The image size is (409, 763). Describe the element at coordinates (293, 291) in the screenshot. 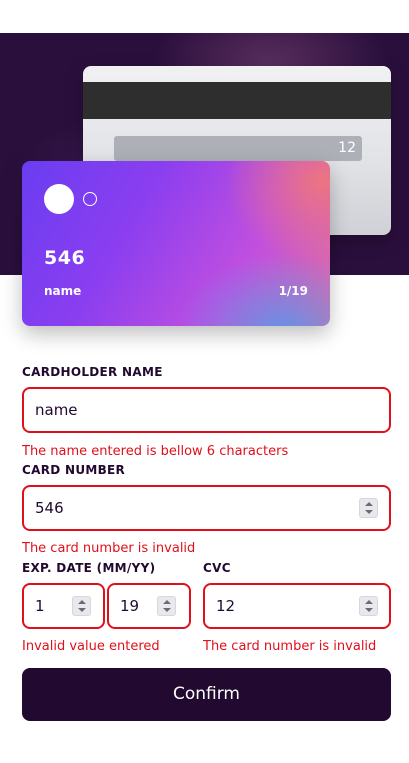

I see `card-front-expiry: 1/19` at that location.